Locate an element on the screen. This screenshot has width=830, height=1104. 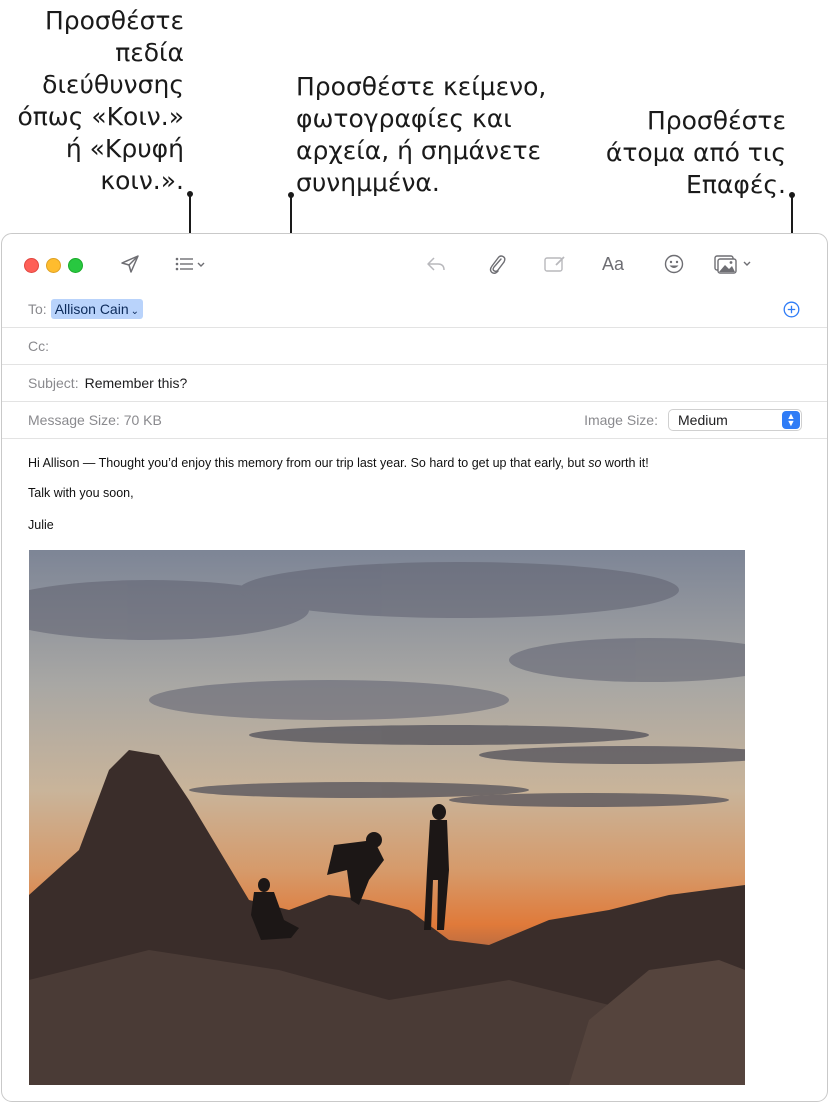
attach-button is located at coordinates (497, 264).